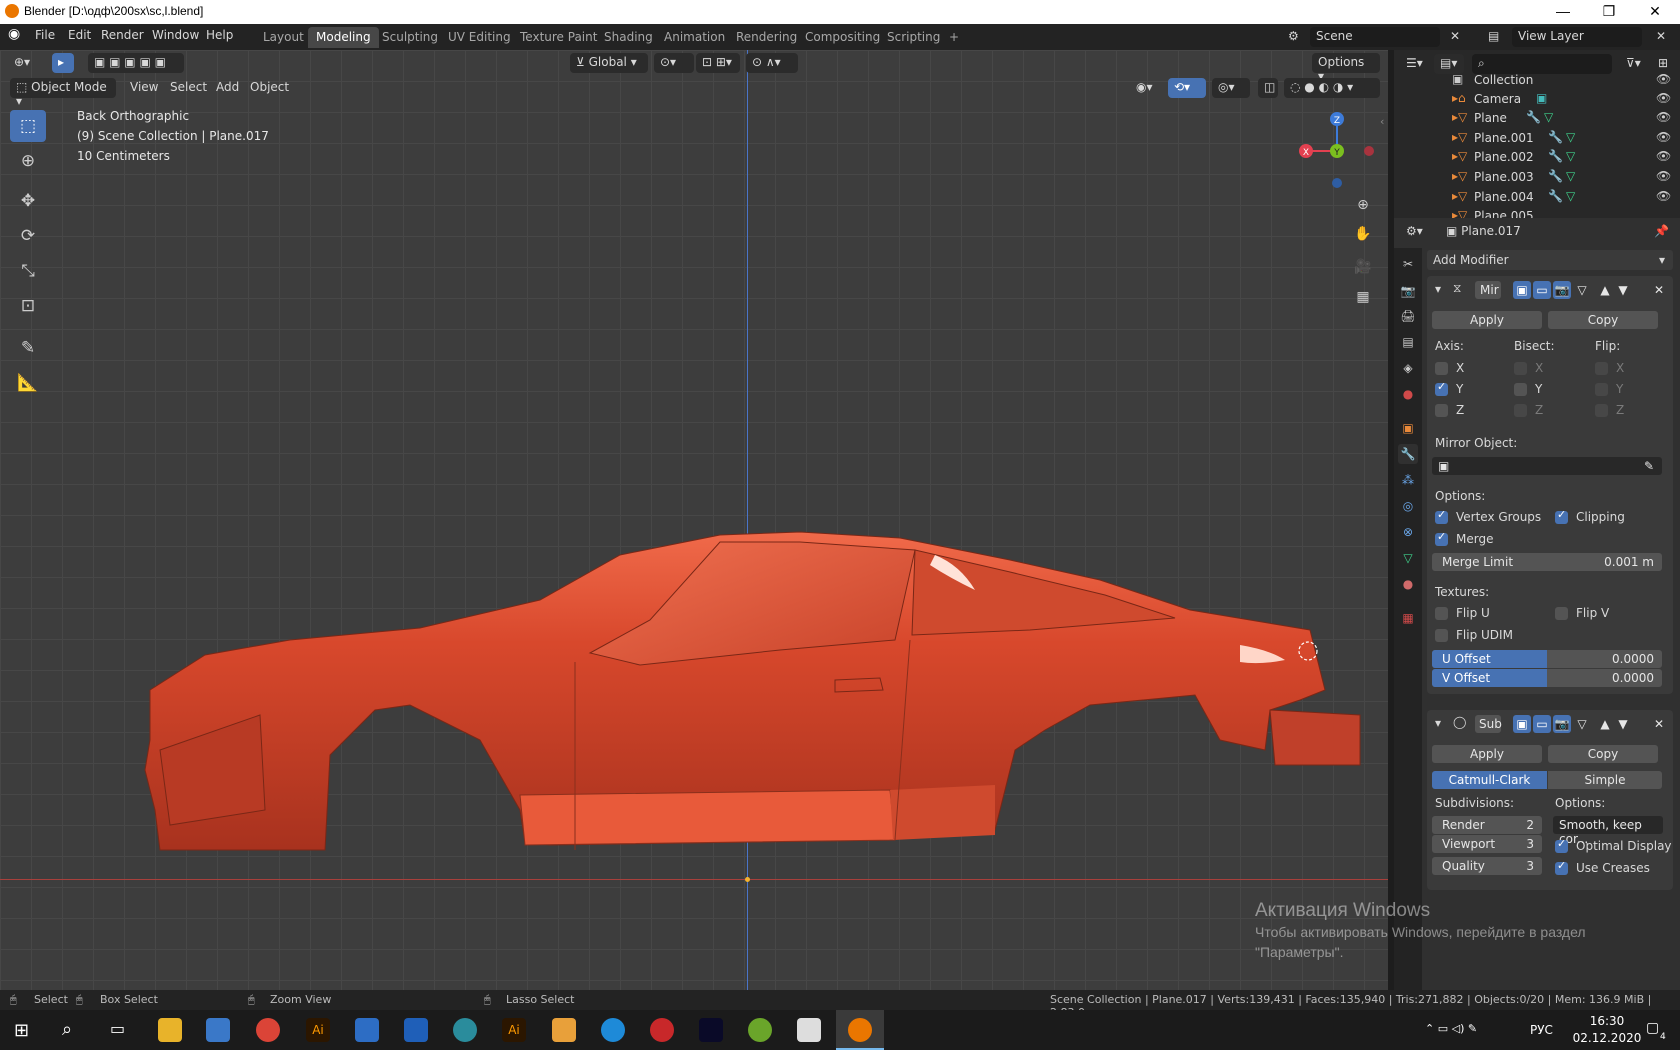 This screenshot has height=1050, width=1680. What do you see at coordinates (1268, 88) in the screenshot?
I see `xray-icon: ◫` at bounding box center [1268, 88].